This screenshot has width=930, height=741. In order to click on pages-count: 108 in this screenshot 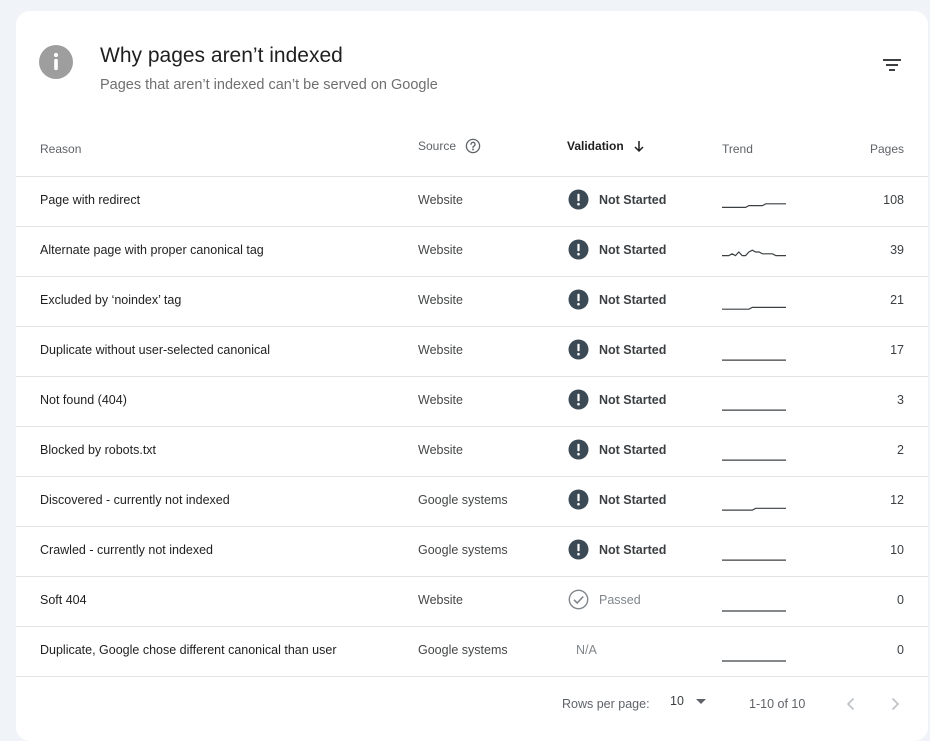, I will do `click(893, 200)`.